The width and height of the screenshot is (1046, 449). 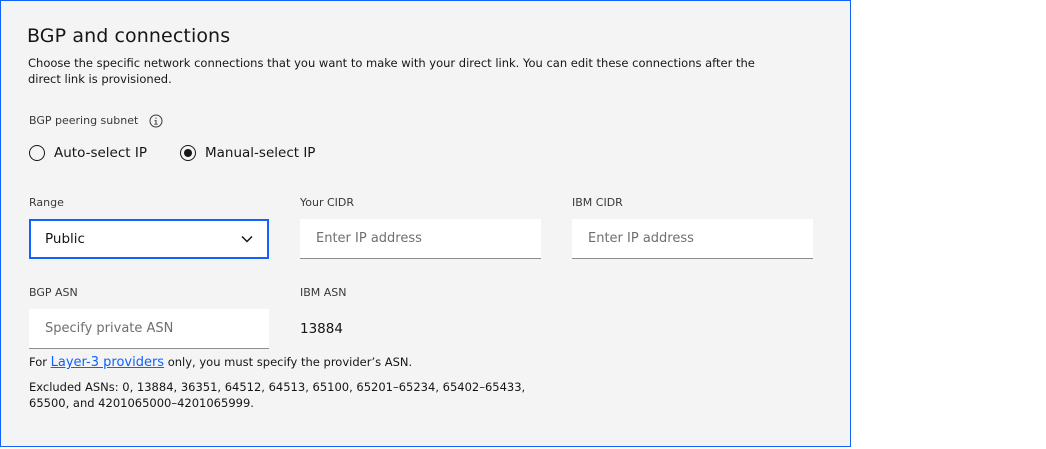 I want to click on your-cidr-input, so click(x=420, y=238).